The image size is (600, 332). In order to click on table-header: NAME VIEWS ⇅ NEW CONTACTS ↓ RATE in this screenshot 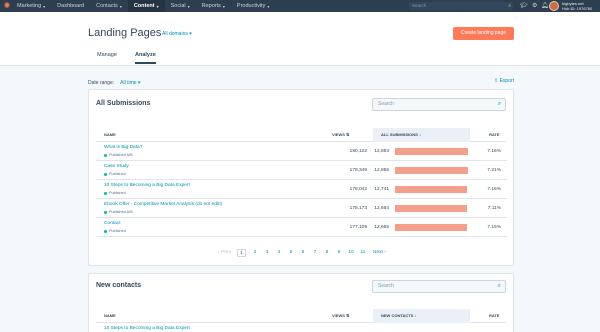, I will do `click(301, 316)`.